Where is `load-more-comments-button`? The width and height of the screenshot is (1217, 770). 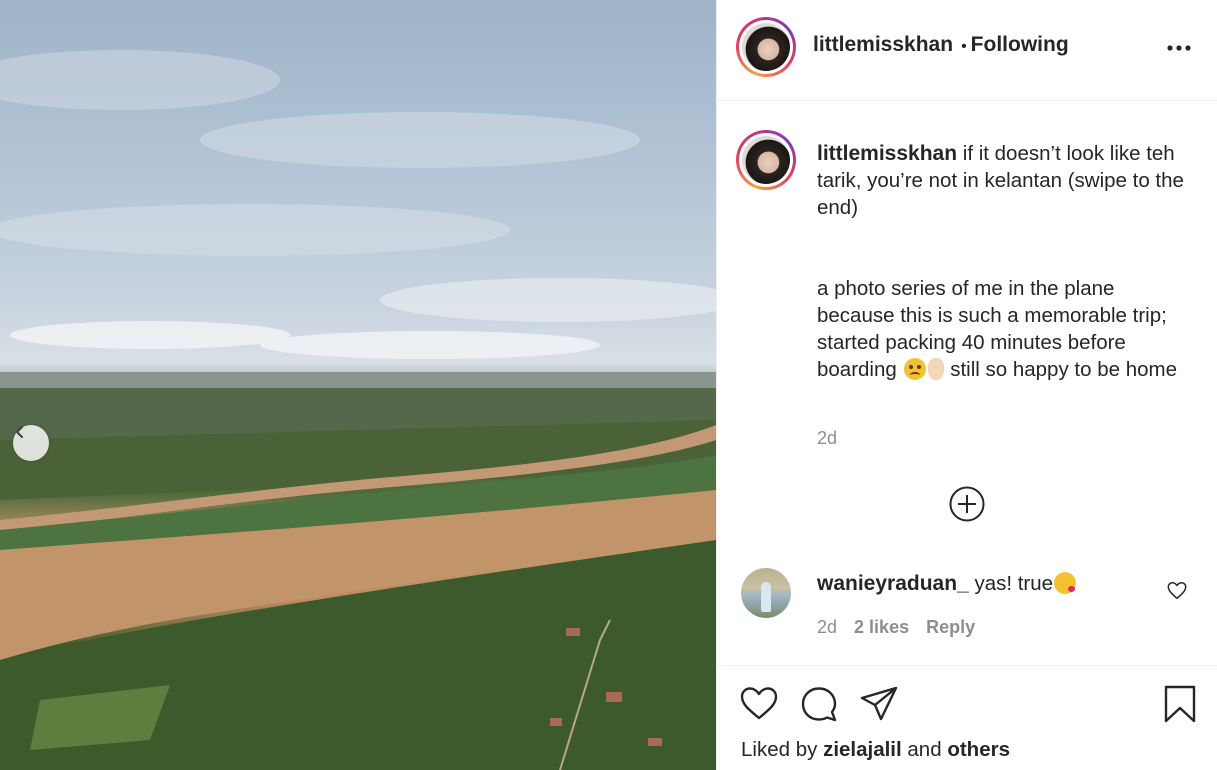 load-more-comments-button is located at coordinates (967, 504).